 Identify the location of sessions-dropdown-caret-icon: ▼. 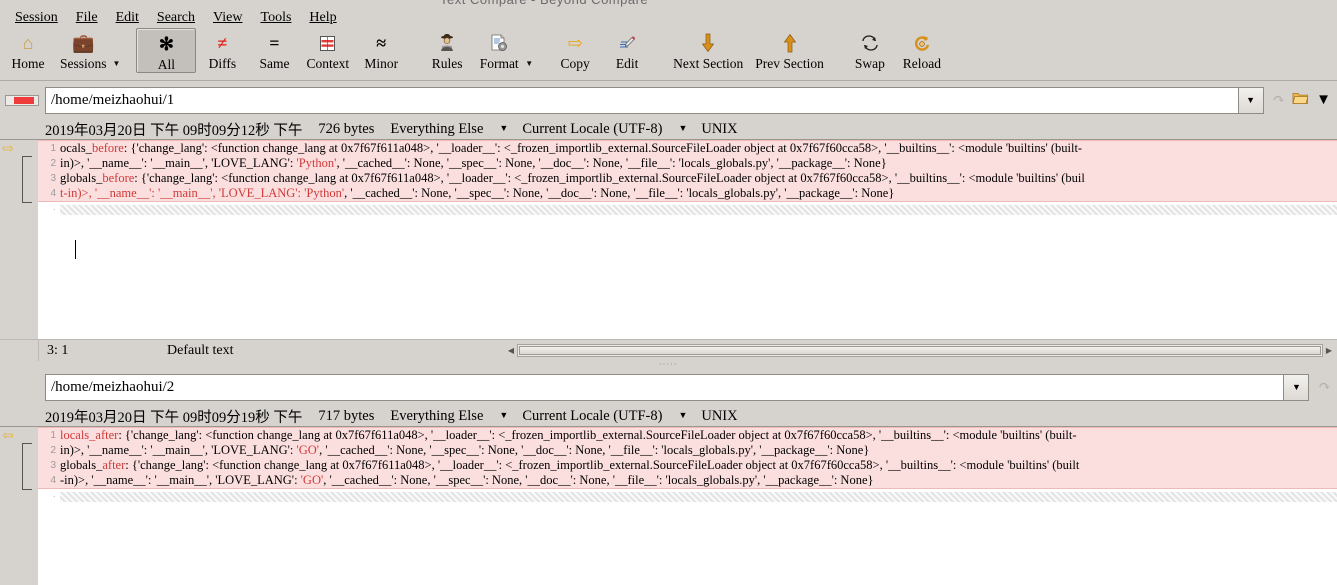
(117, 64).